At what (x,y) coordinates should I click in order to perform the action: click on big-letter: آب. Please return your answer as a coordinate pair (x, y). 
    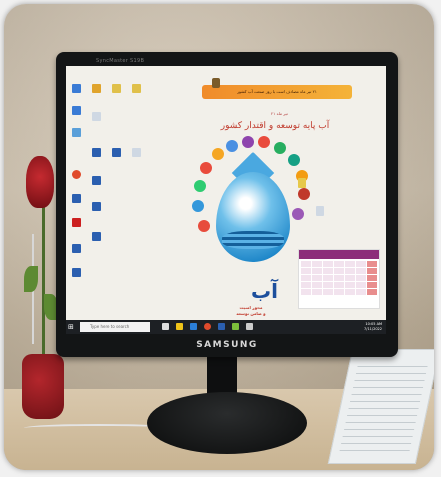
    Looking at the image, I should click on (264, 291).